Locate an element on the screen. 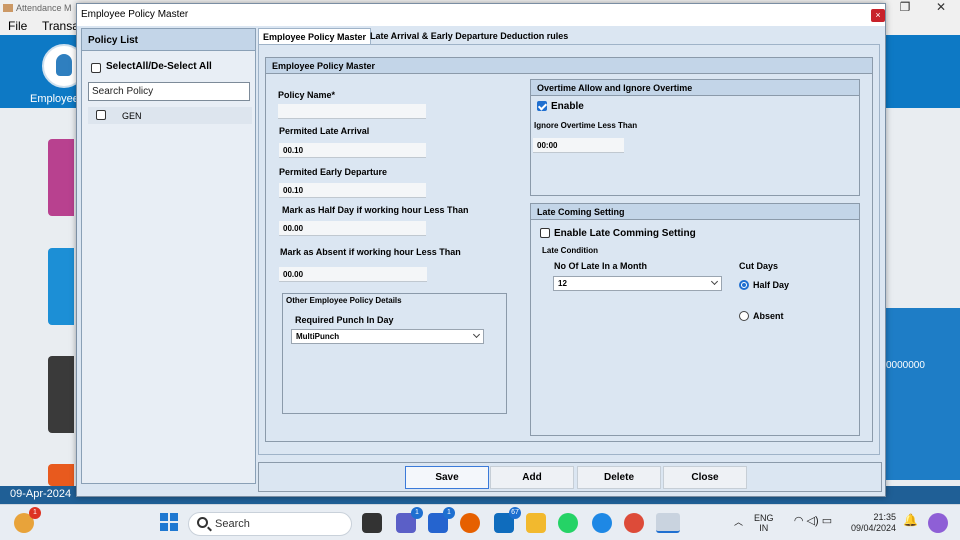 This screenshot has width=960, height=540. weather-badge: 1 is located at coordinates (35, 513).